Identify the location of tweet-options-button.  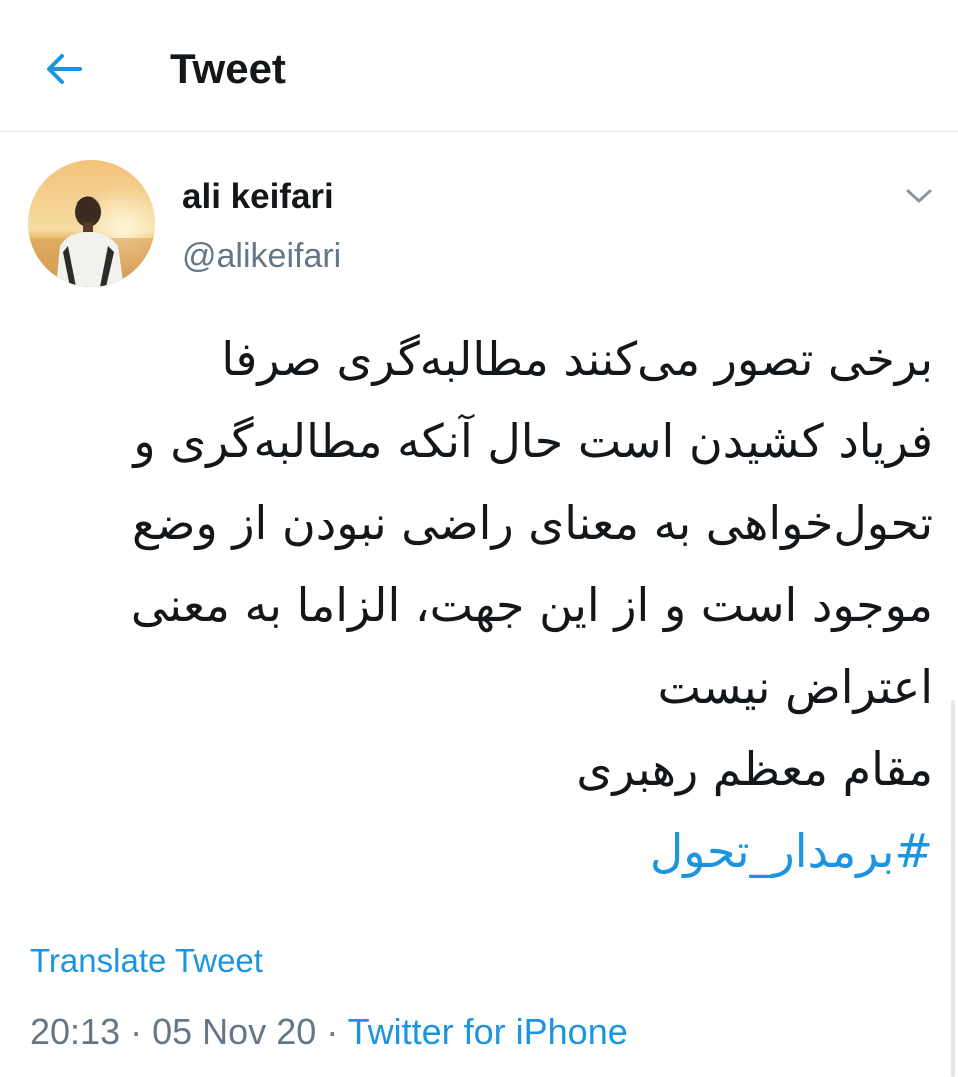
(919, 196).